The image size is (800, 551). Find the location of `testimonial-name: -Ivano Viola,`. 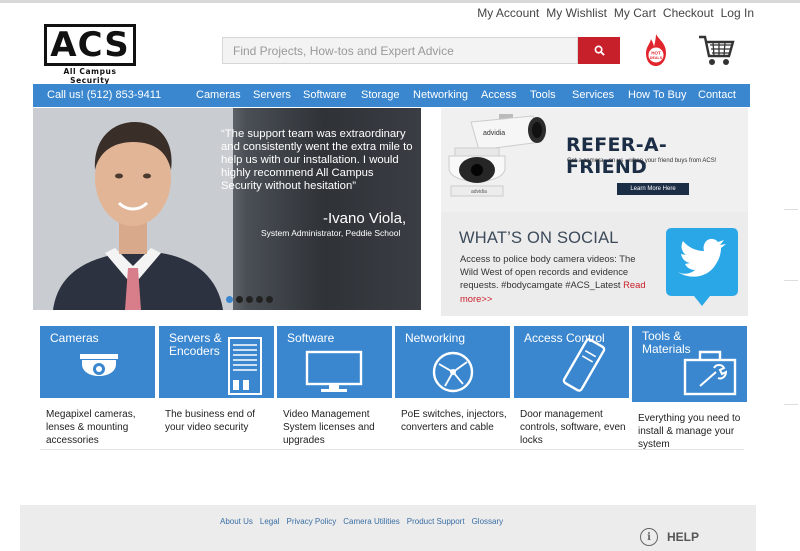

testimonial-name: -Ivano Viola, is located at coordinates (365, 218).